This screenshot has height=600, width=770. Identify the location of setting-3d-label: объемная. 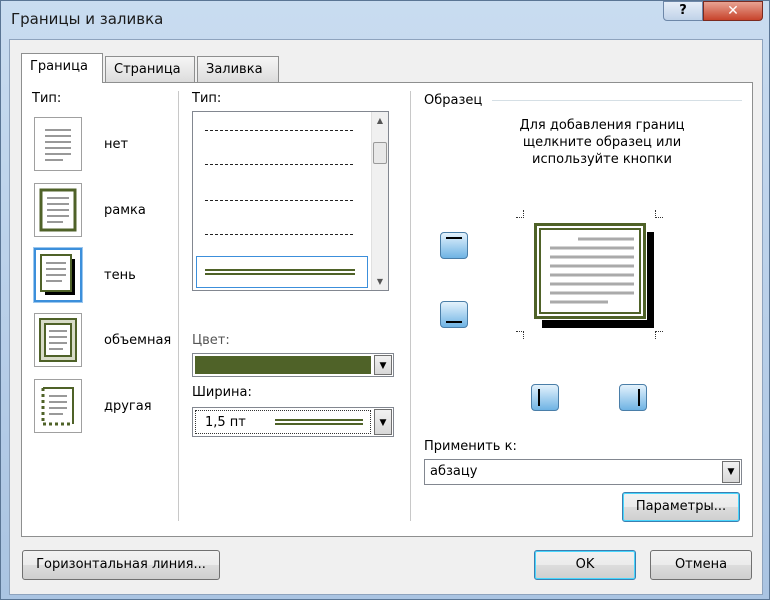
(137, 340).